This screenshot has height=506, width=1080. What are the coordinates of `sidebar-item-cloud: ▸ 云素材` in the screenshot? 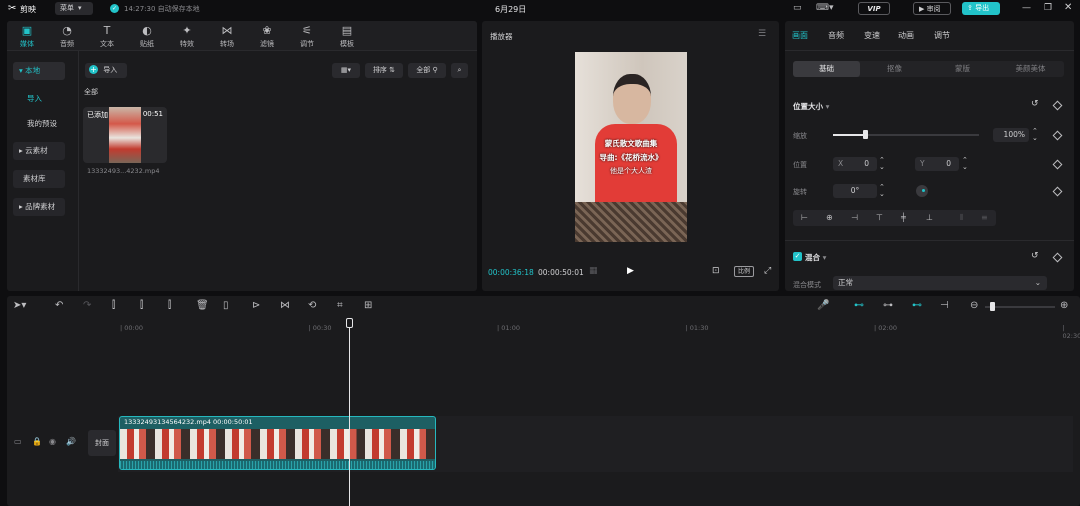 It's located at (39, 151).